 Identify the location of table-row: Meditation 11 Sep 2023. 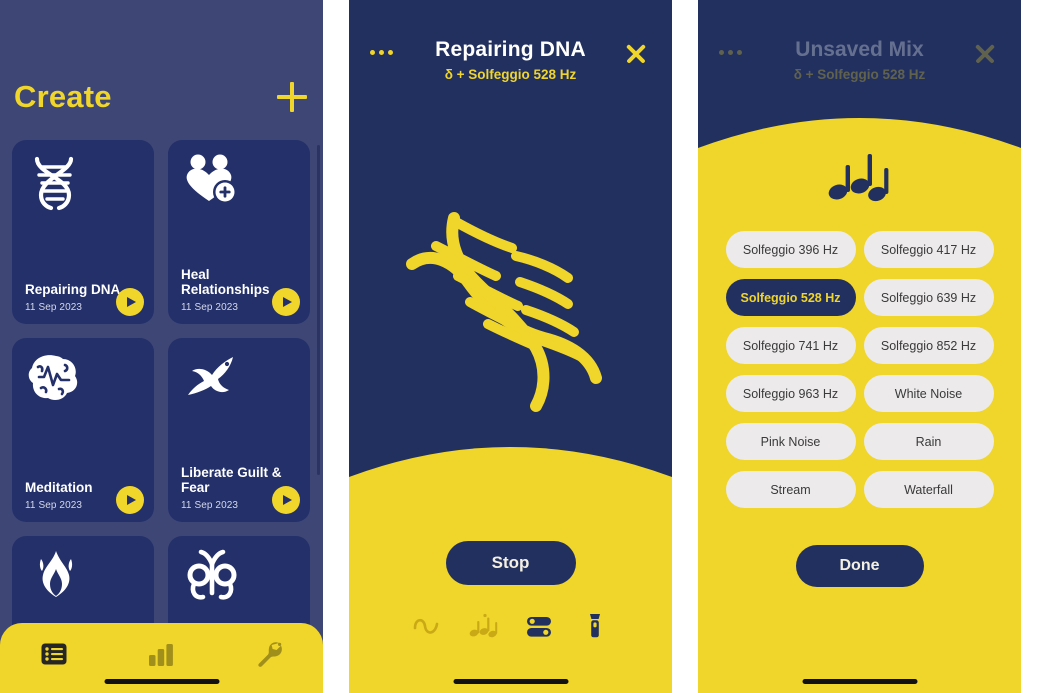
(83, 430).